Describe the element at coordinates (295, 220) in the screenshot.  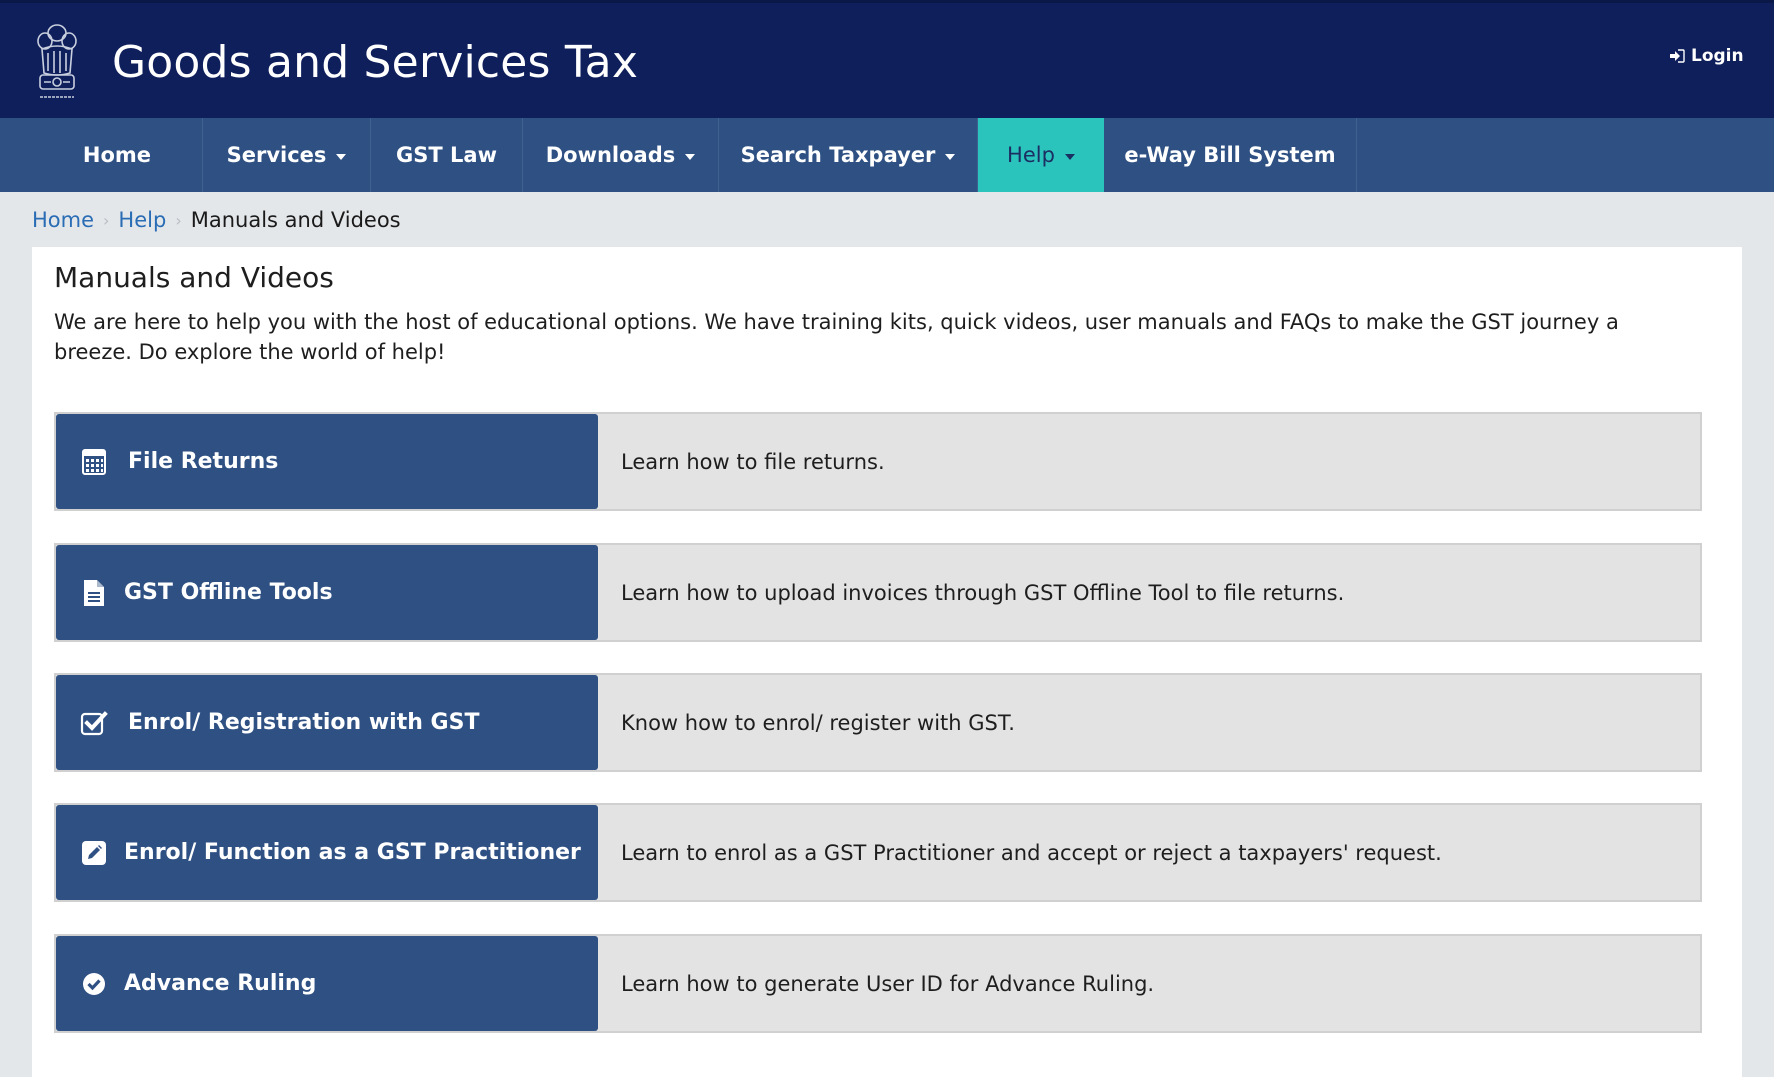
I see `breadcrumb-current: Manuals and Videos` at that location.